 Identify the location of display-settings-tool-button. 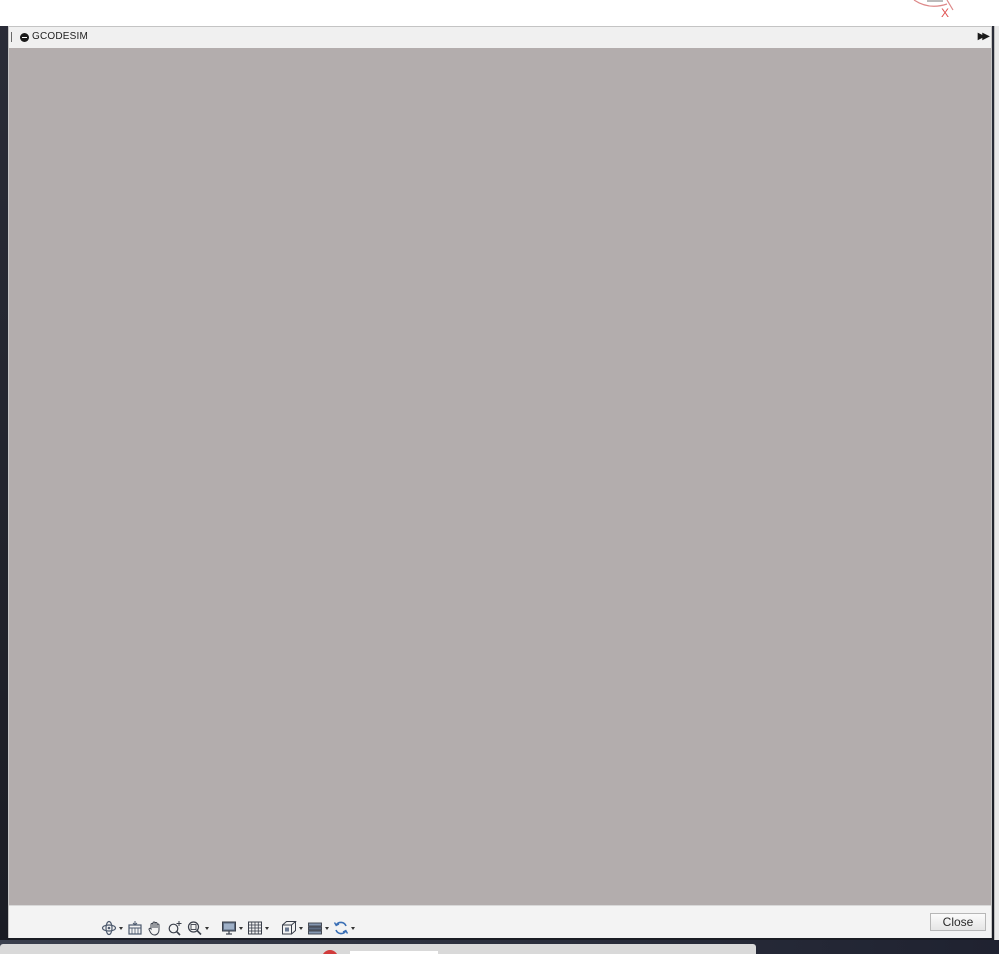
(232, 928).